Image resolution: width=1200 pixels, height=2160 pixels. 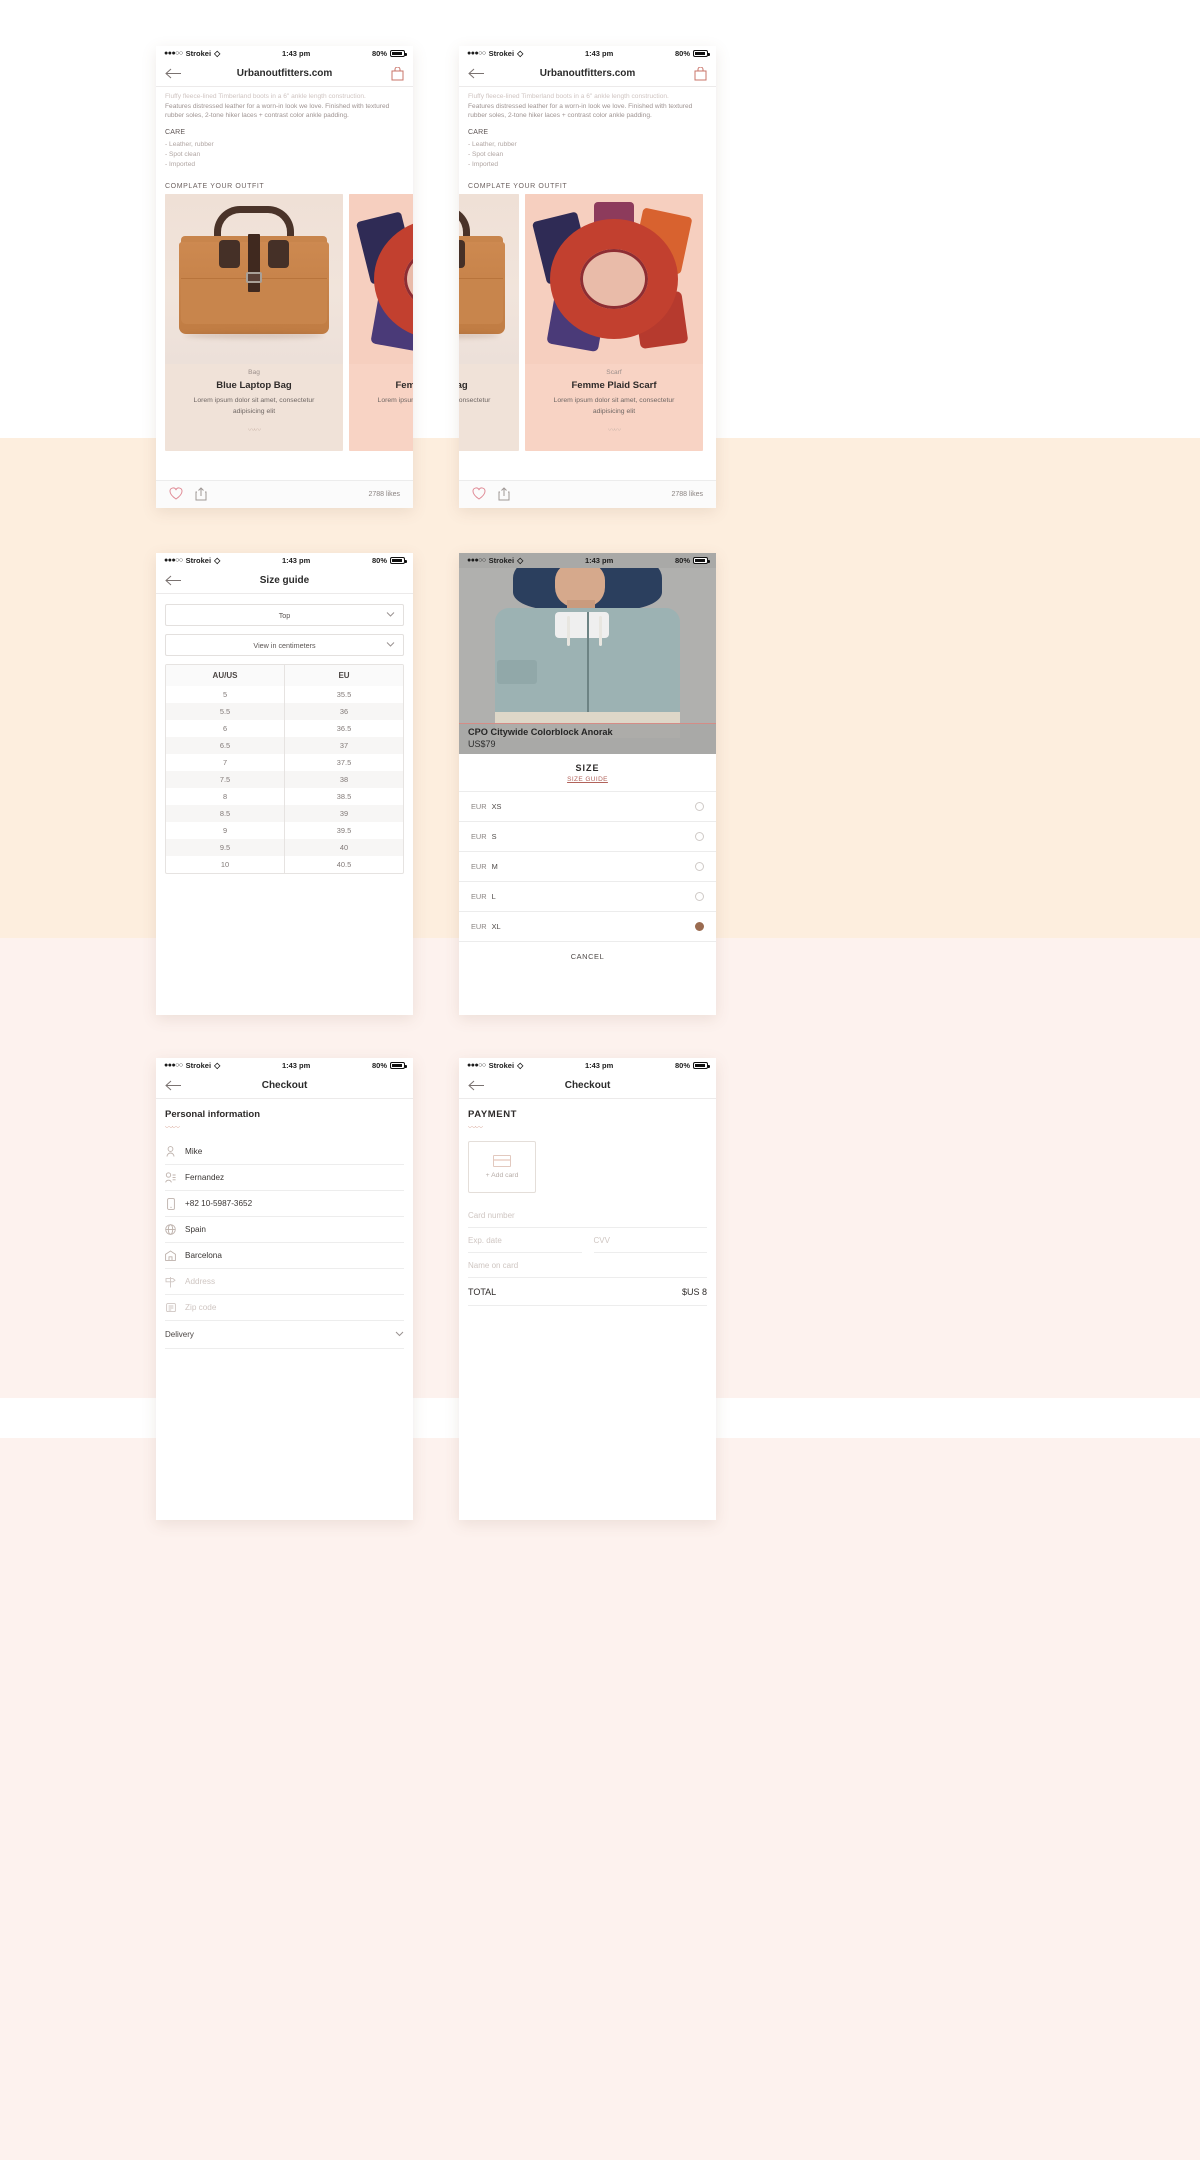 I want to click on field-value: Fernandez, so click(x=205, y=1177).